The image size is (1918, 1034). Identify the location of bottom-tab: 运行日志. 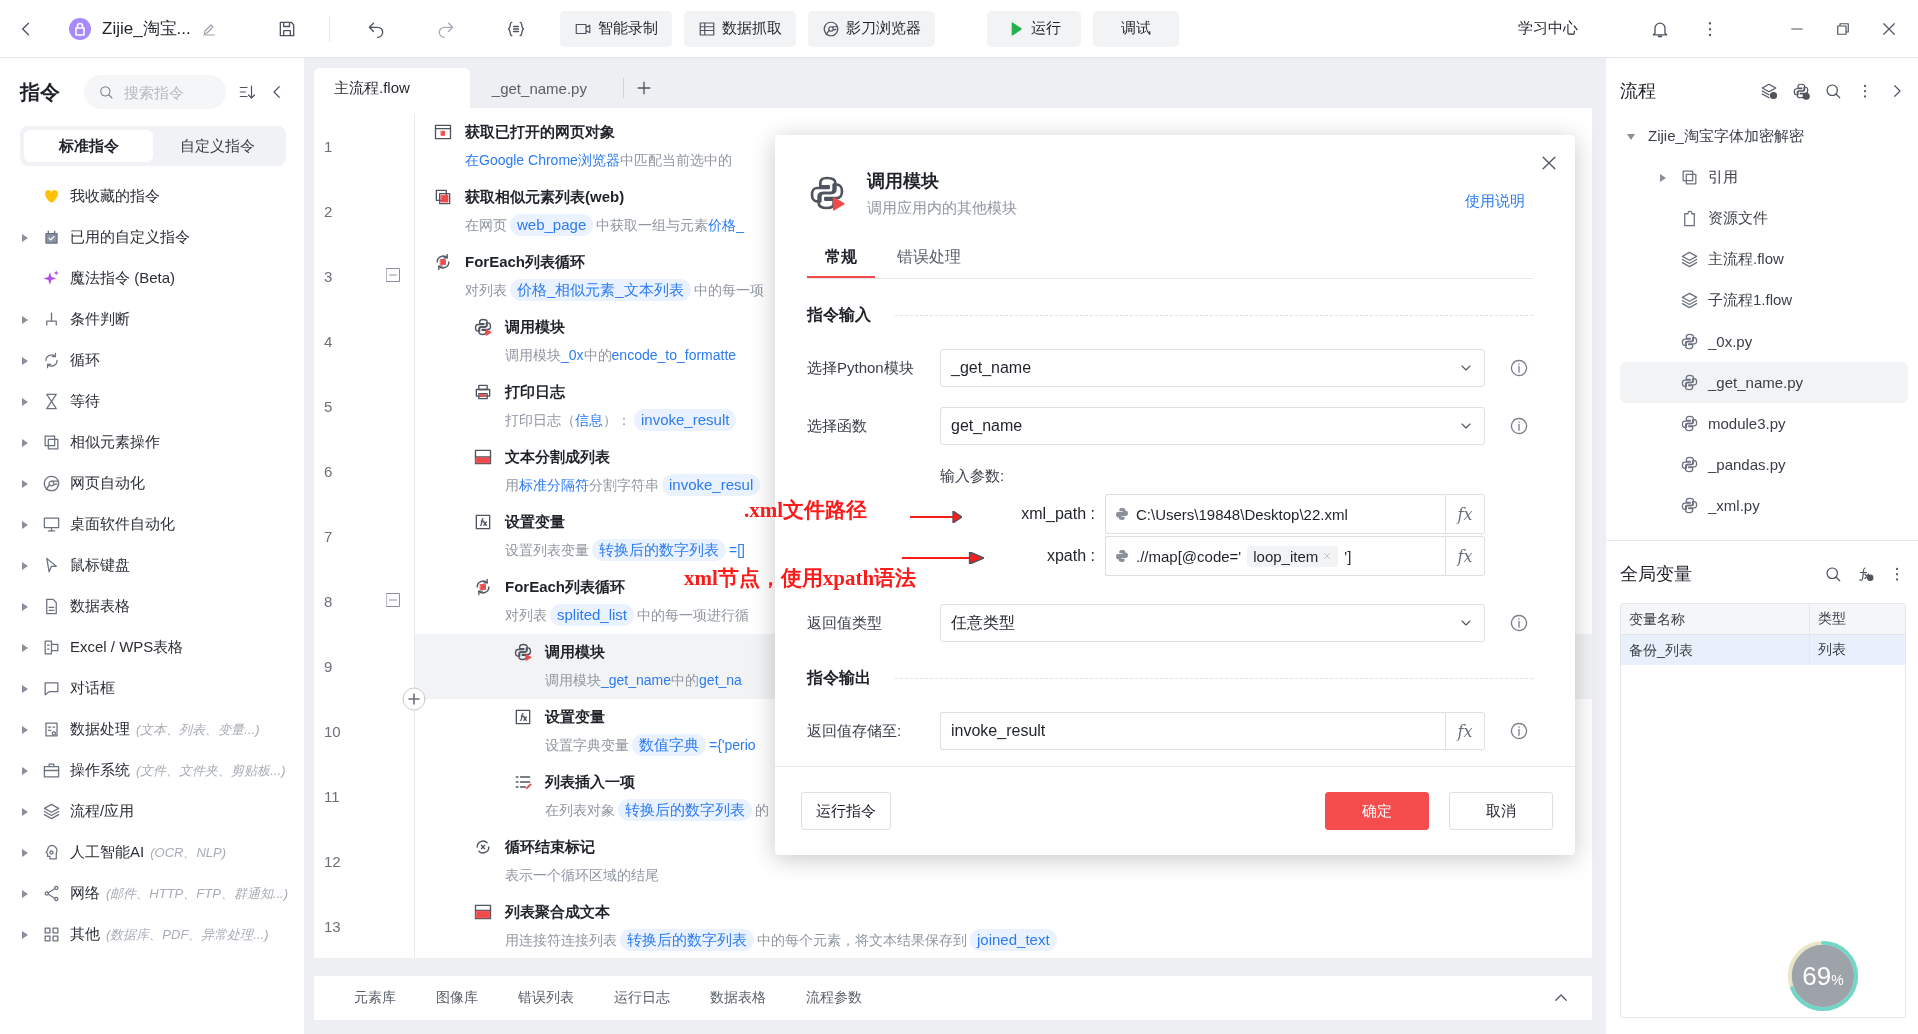
(642, 998).